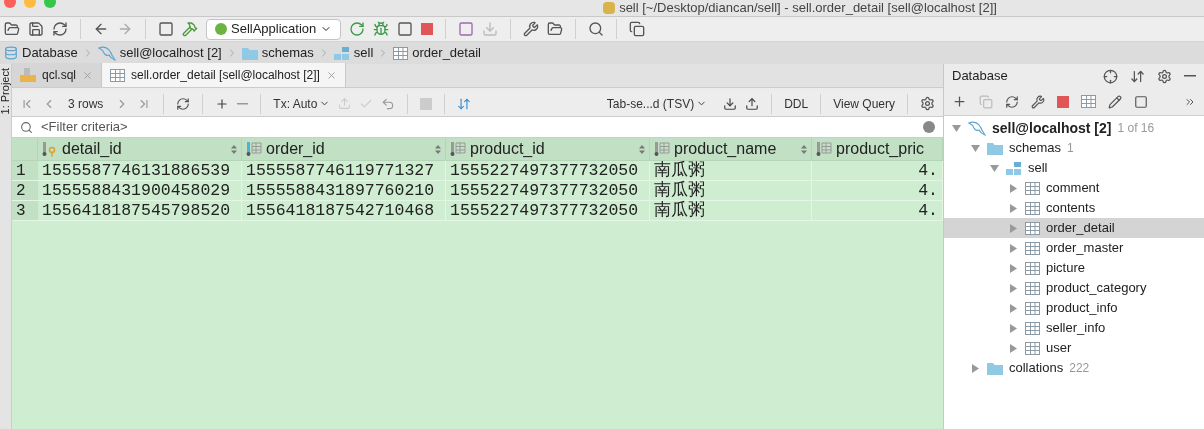 This screenshot has height=429, width=1204. I want to click on breadcrumb-item: sell, so click(353, 53).